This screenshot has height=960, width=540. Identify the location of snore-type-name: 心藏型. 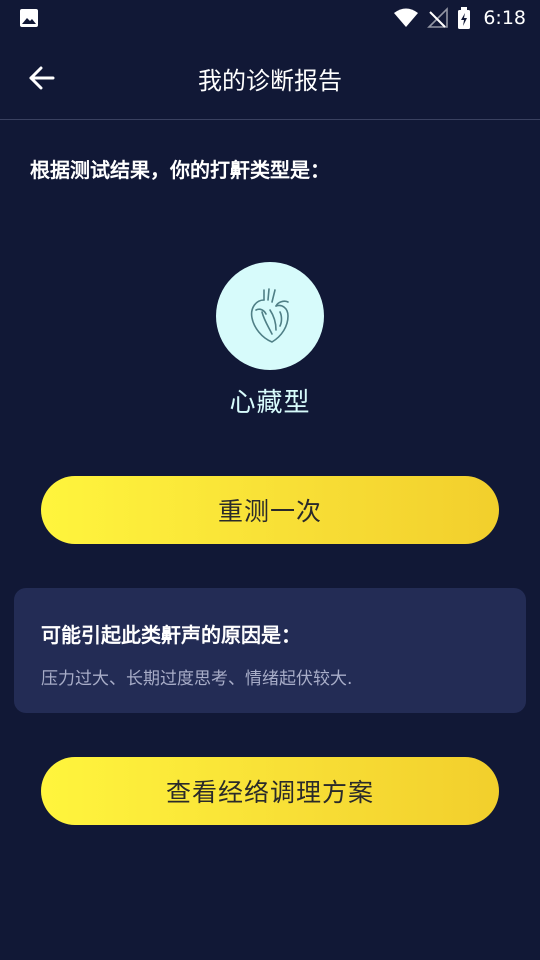
(270, 403).